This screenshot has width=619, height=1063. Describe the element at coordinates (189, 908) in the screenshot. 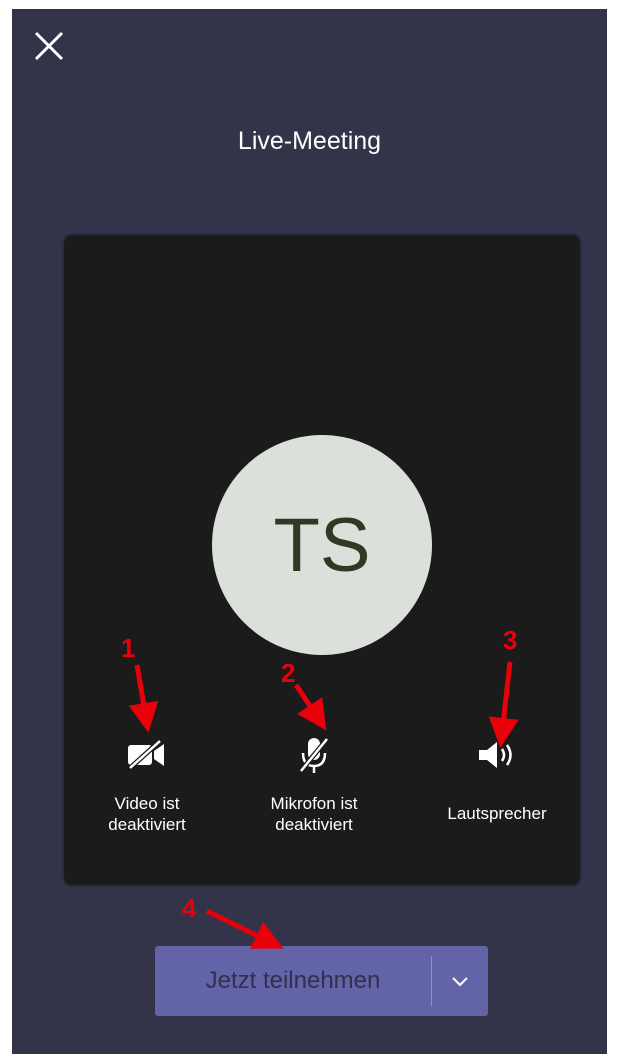

I see `annotation-label-4: 4` at that location.